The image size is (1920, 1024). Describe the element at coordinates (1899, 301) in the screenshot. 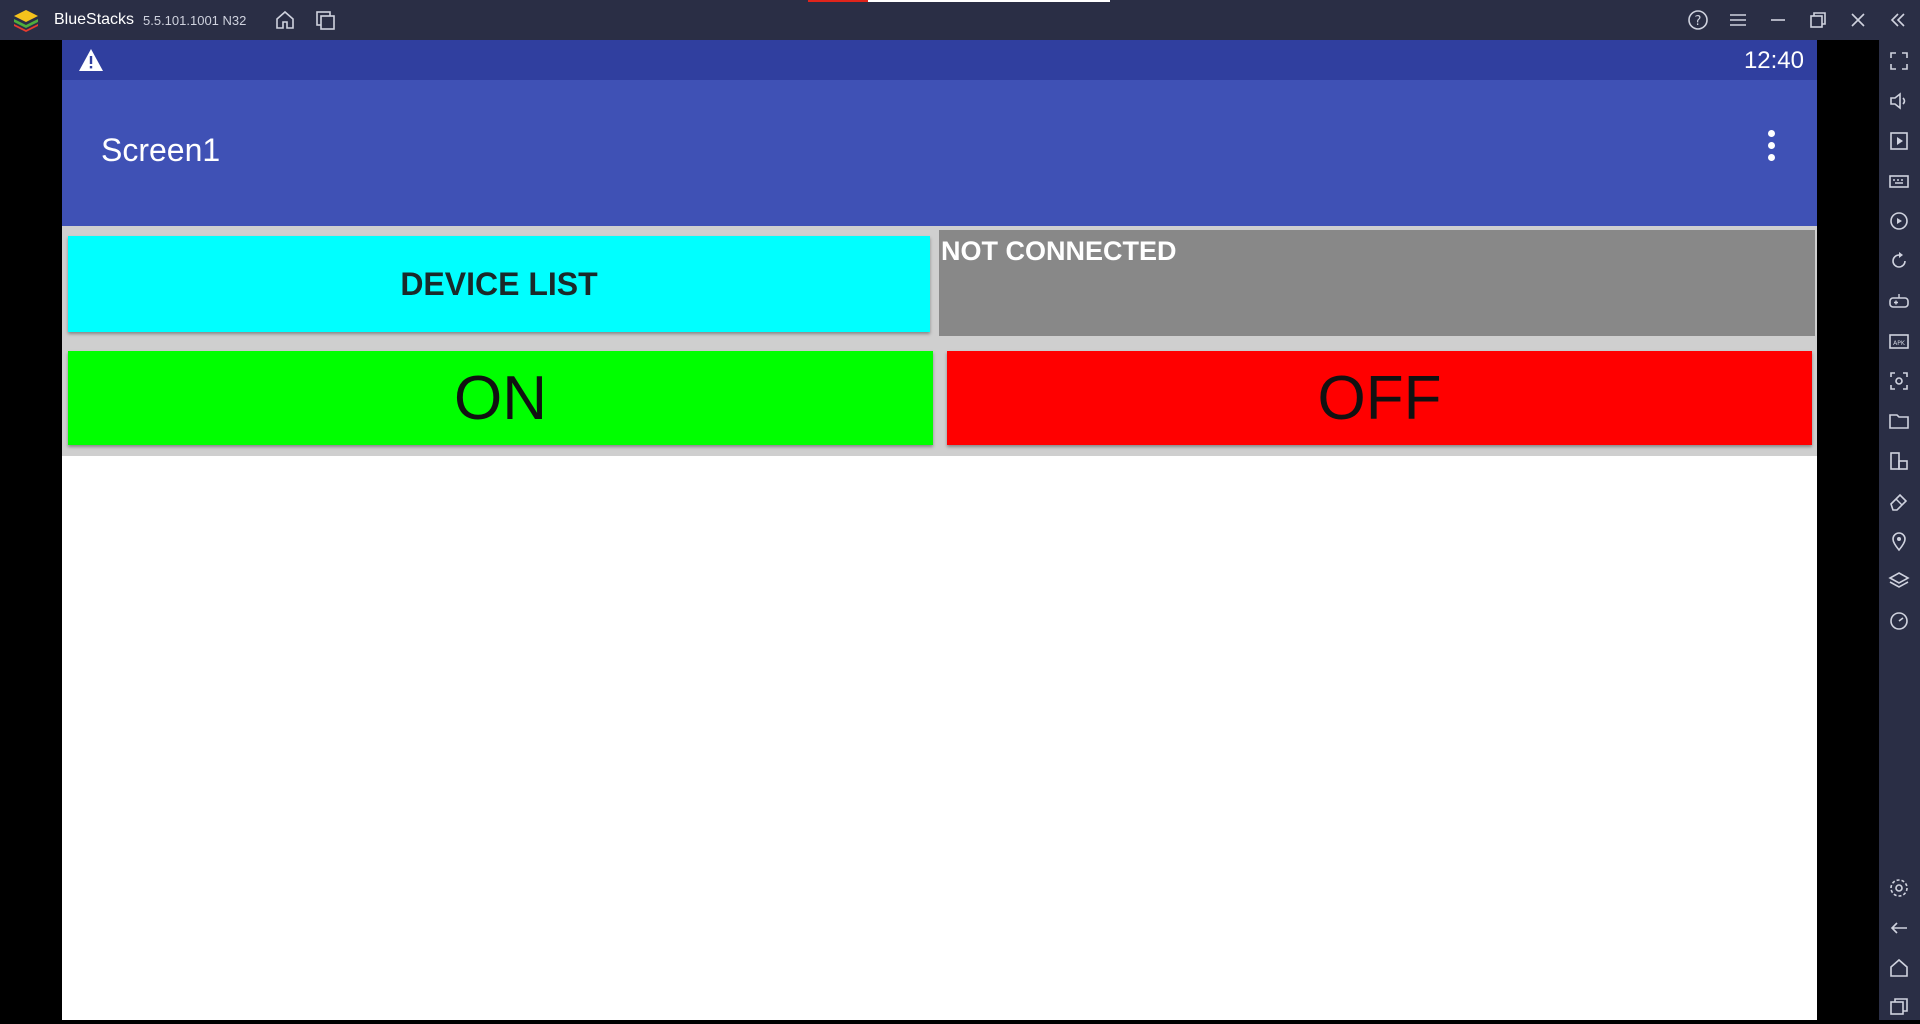

I see `gamepad-icon` at that location.